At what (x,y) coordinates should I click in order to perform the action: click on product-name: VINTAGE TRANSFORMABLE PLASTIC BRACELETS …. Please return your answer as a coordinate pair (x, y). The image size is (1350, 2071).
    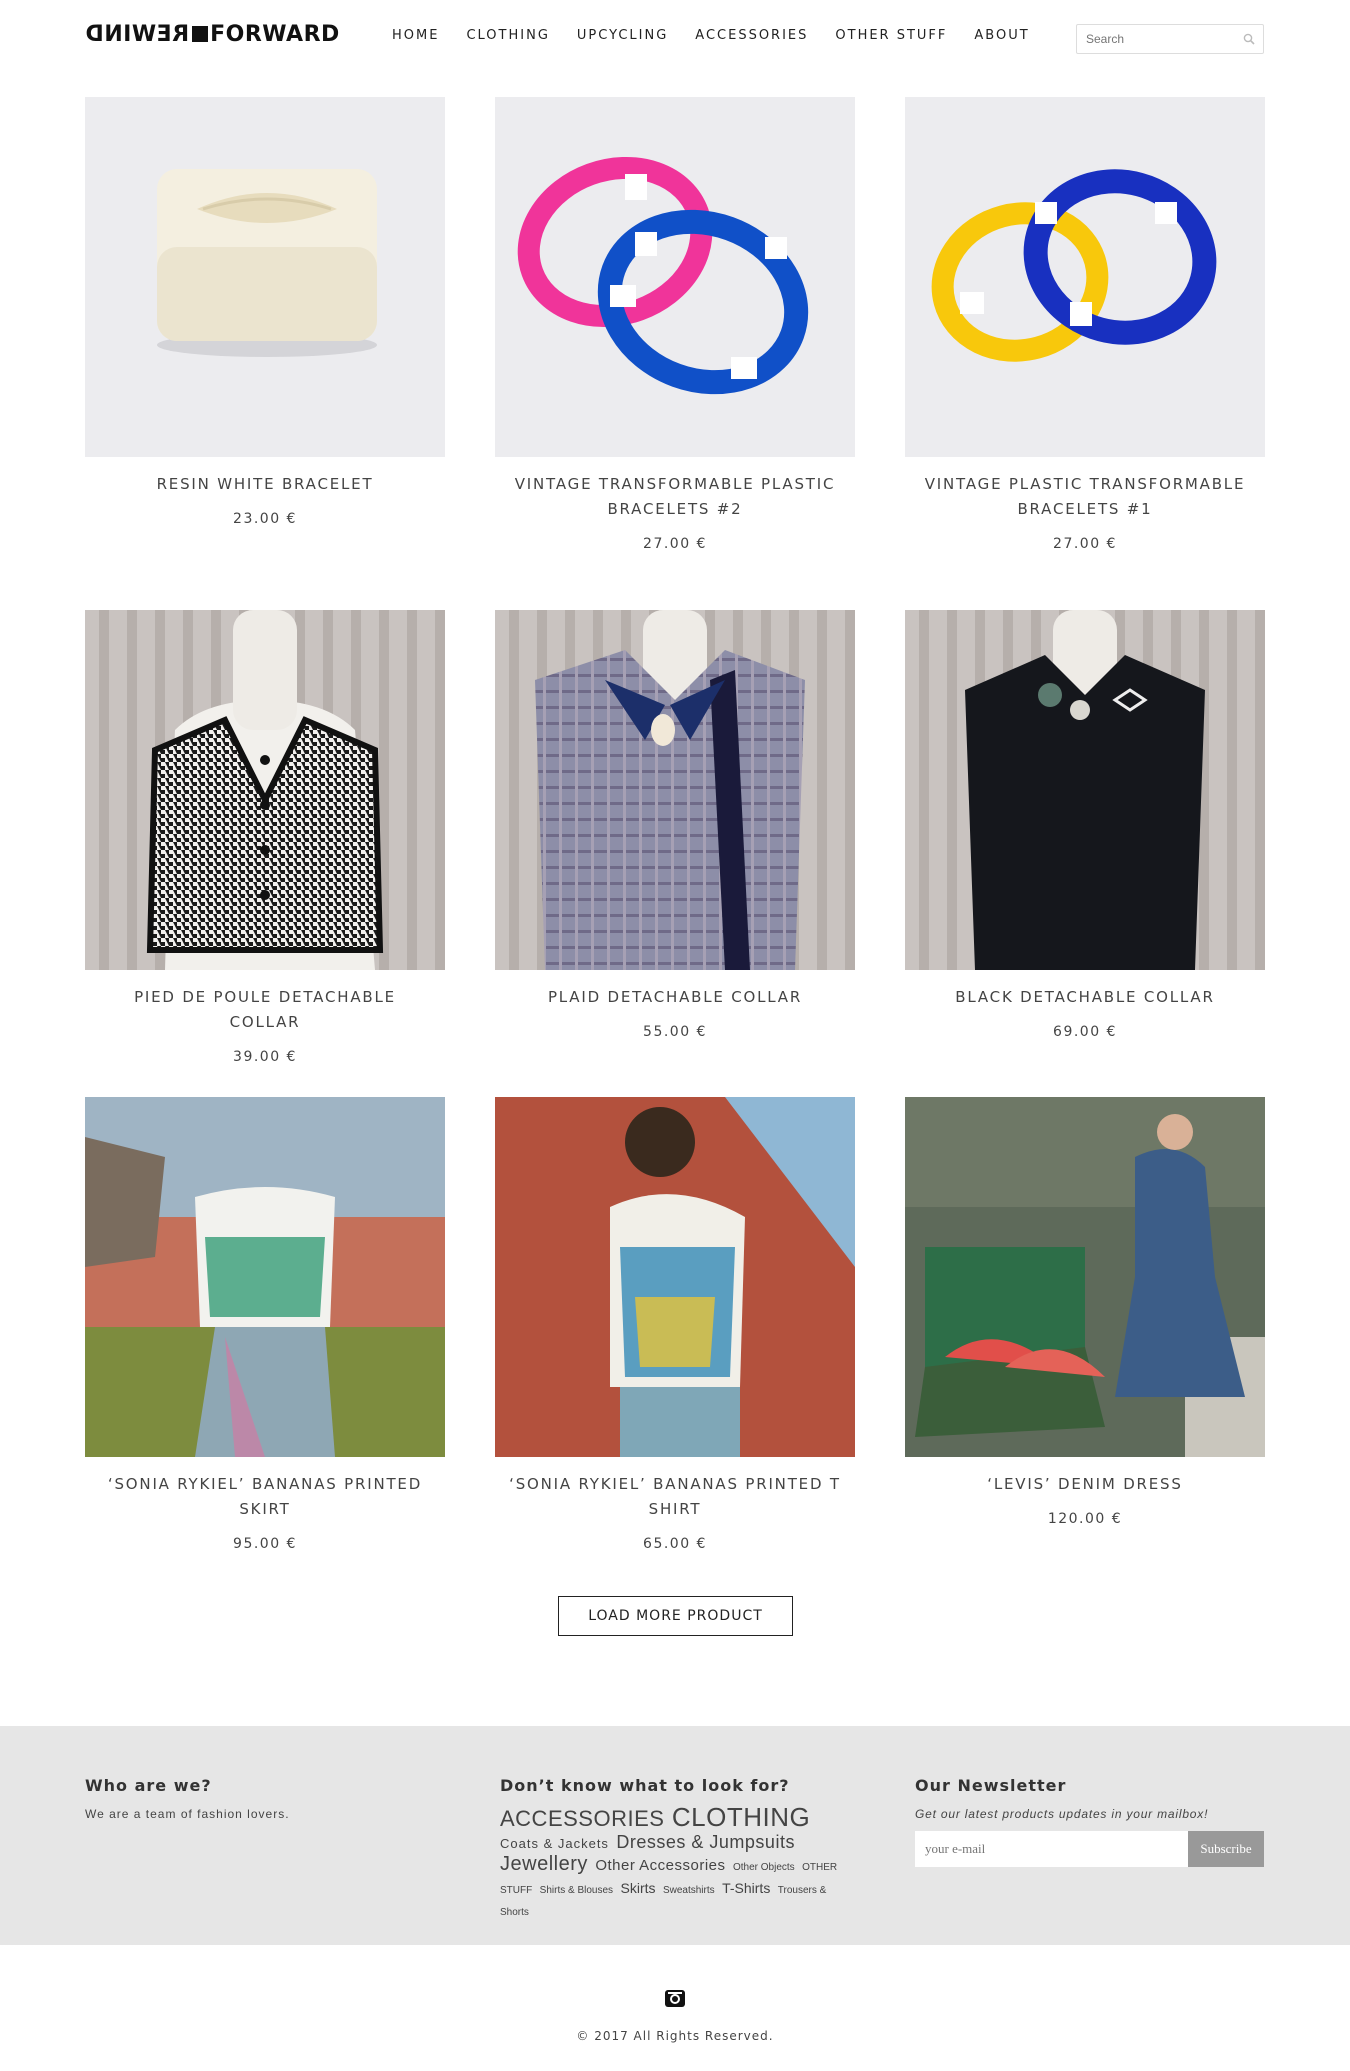
    Looking at the image, I should click on (675, 497).